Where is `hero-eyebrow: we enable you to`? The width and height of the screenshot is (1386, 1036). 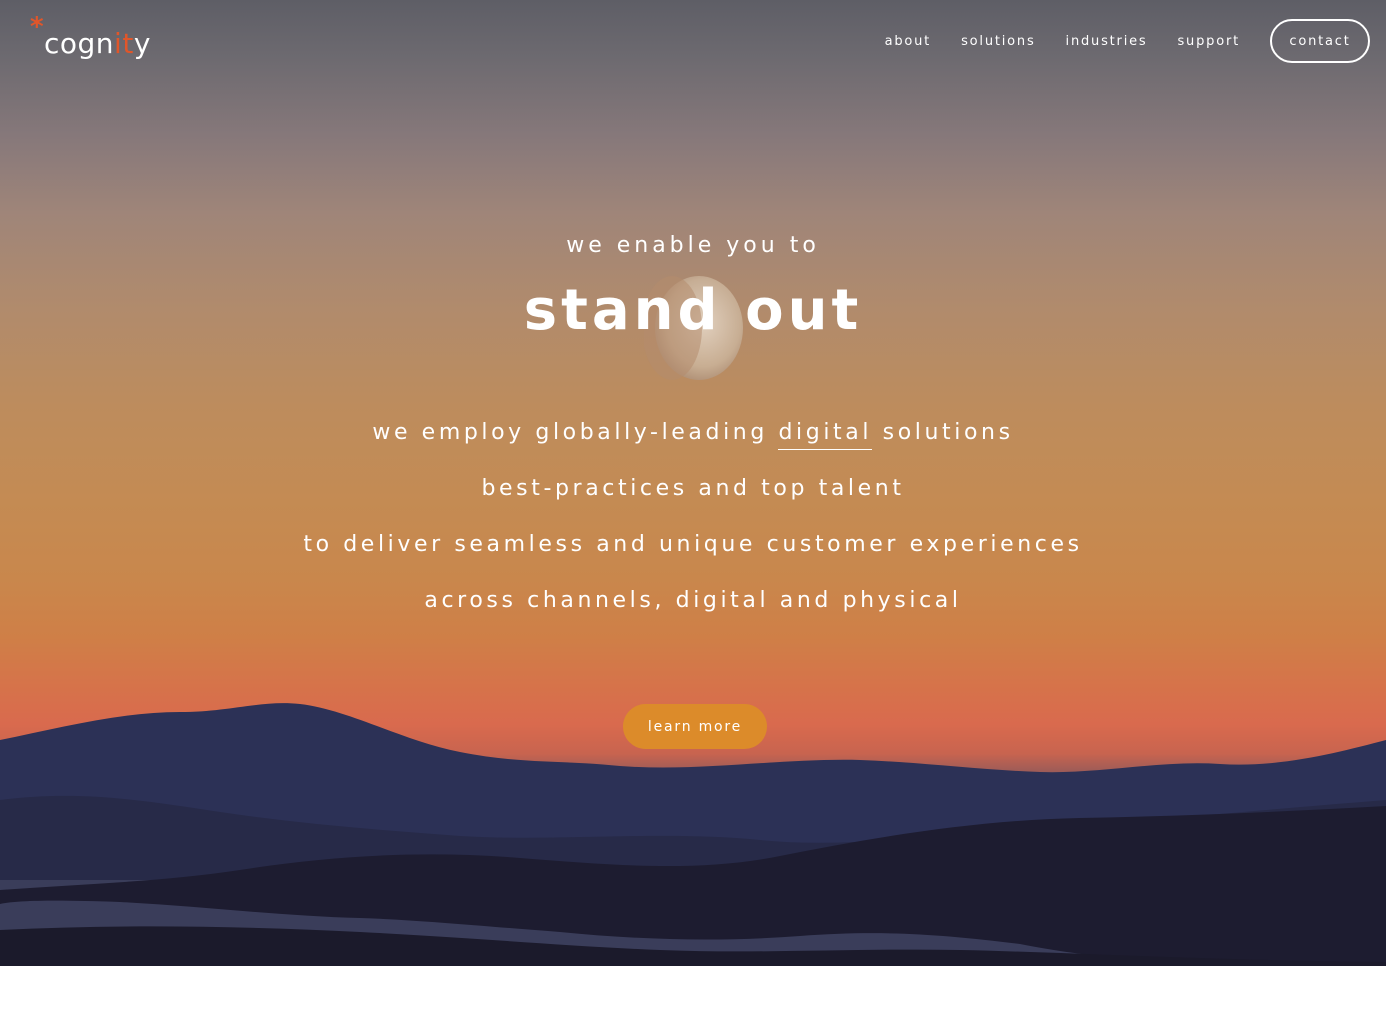
hero-eyebrow: we enable you to is located at coordinates (693, 245).